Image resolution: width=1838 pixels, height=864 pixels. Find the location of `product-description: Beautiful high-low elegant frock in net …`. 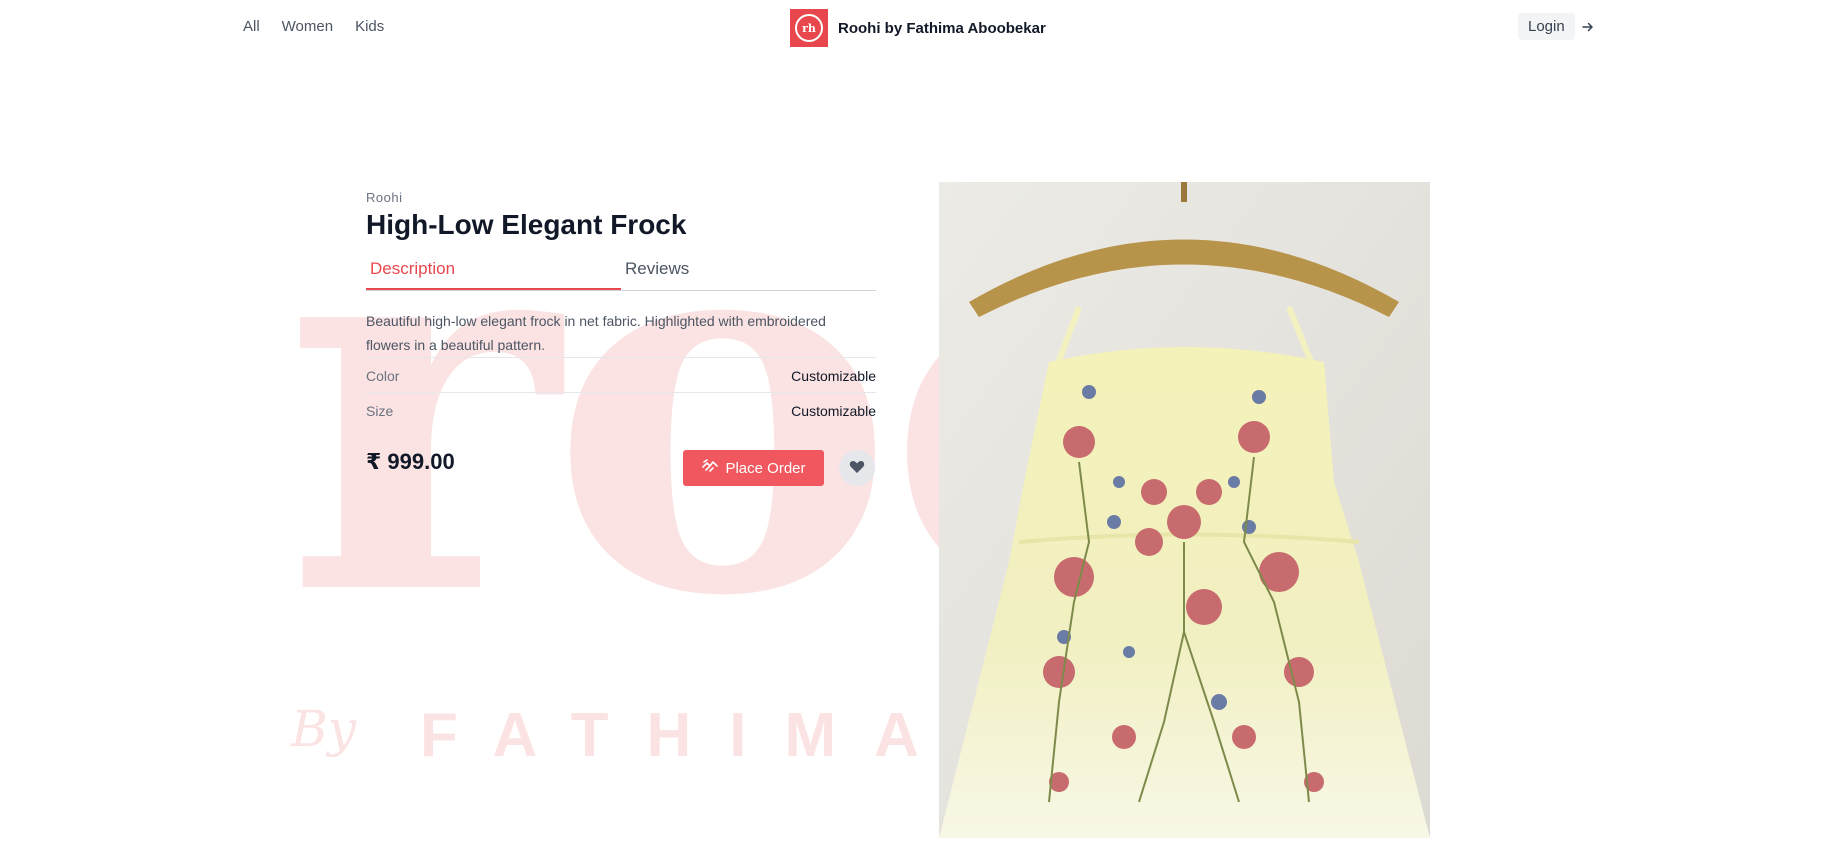

product-description: Beautiful high-low elegant frock in net … is located at coordinates (596, 333).